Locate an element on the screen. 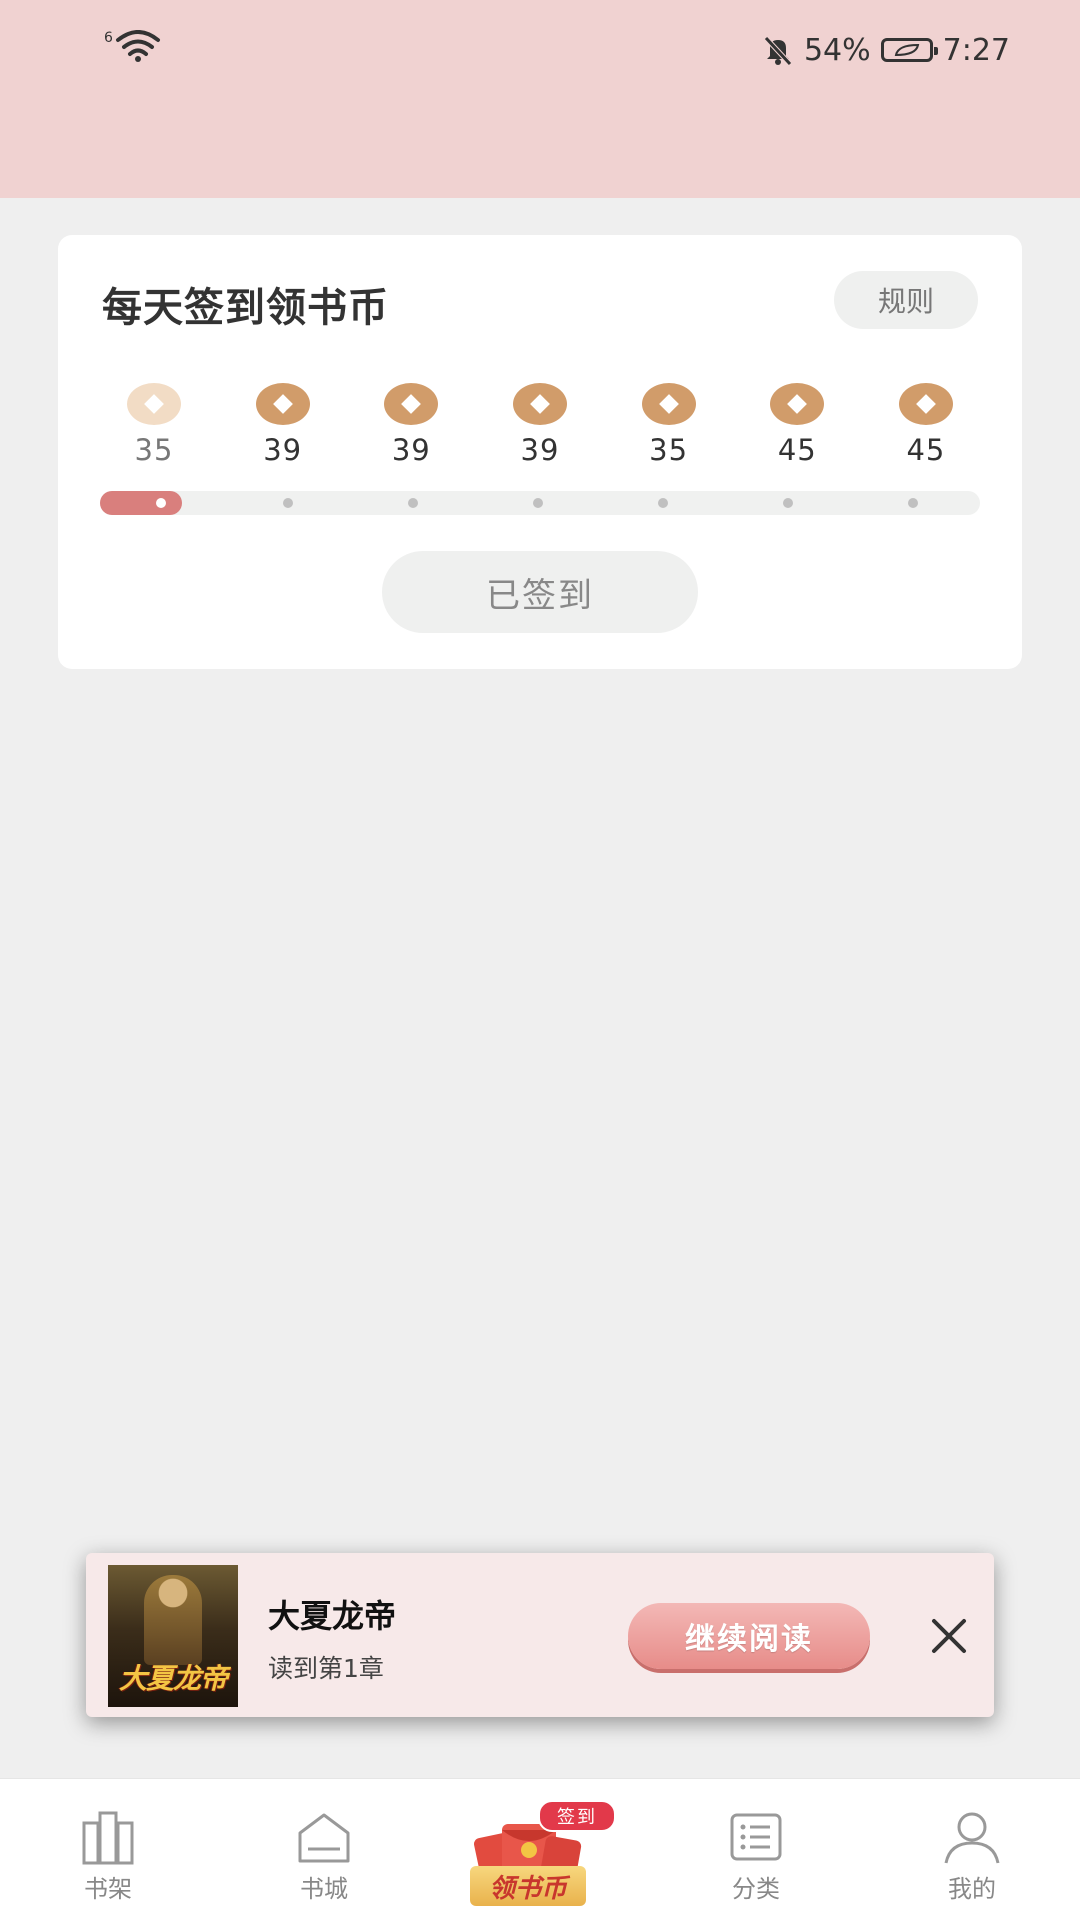 Image resolution: width=1080 pixels, height=1921 pixels. tab-label: 书架 is located at coordinates (108, 1889).